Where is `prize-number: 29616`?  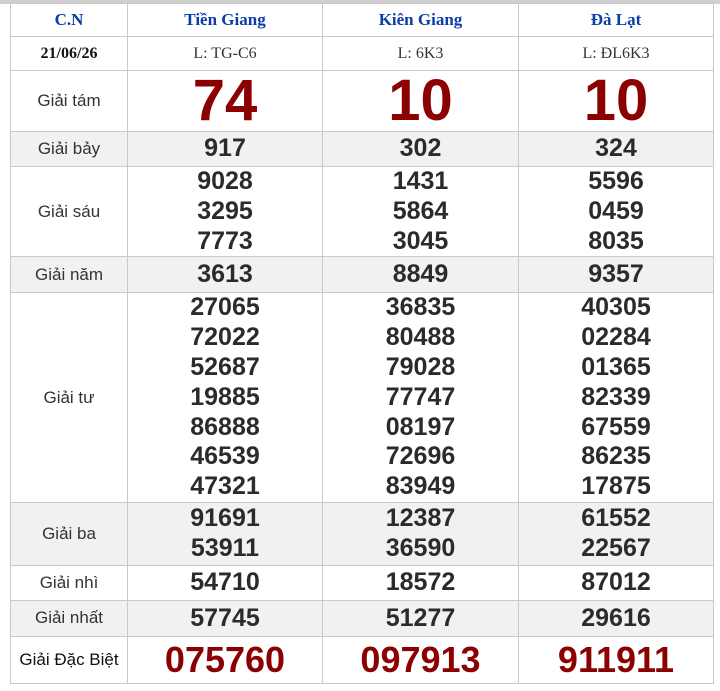 prize-number: 29616 is located at coordinates (616, 617).